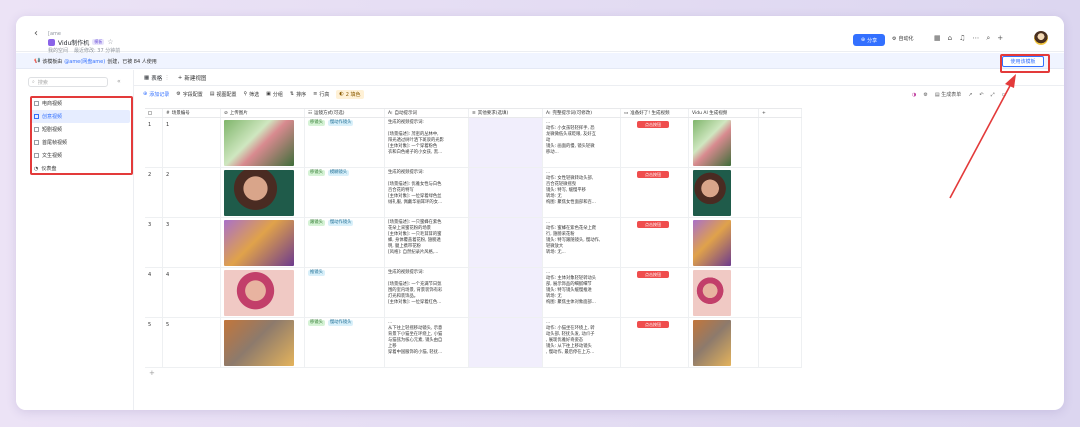 The image size is (1080, 427). What do you see at coordinates (982, 136) in the screenshot?
I see `annotation-arrow` at bounding box center [982, 136].